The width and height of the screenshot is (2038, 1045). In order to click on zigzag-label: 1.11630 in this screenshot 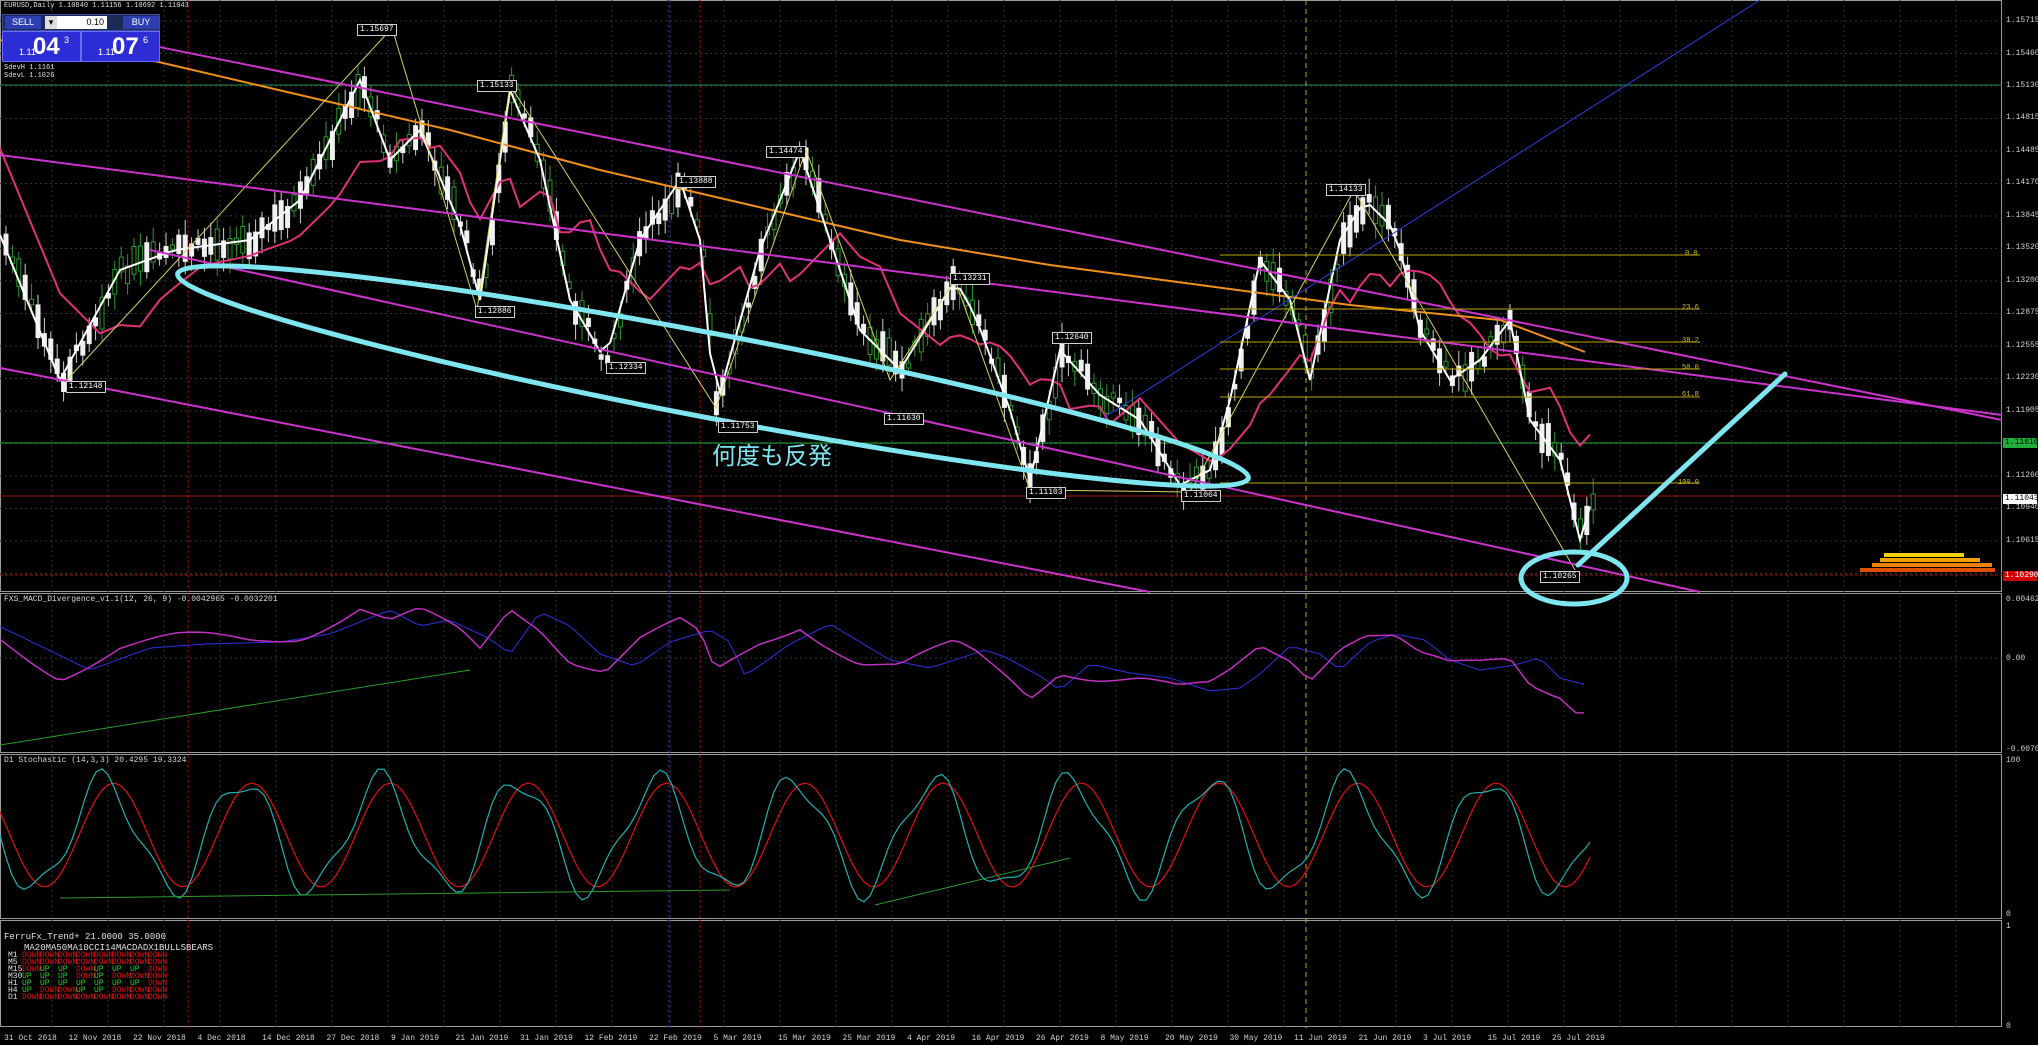, I will do `click(904, 419)`.